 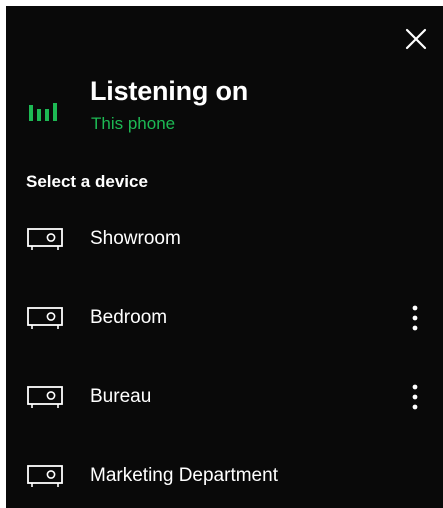 What do you see at coordinates (224, 239) in the screenshot?
I see `device-item-showroom: Showroom` at bounding box center [224, 239].